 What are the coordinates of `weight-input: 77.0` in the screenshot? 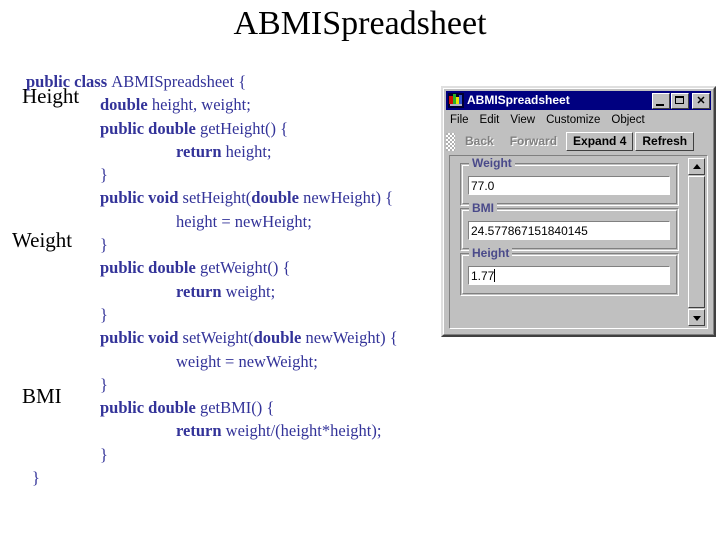 It's located at (569, 185).